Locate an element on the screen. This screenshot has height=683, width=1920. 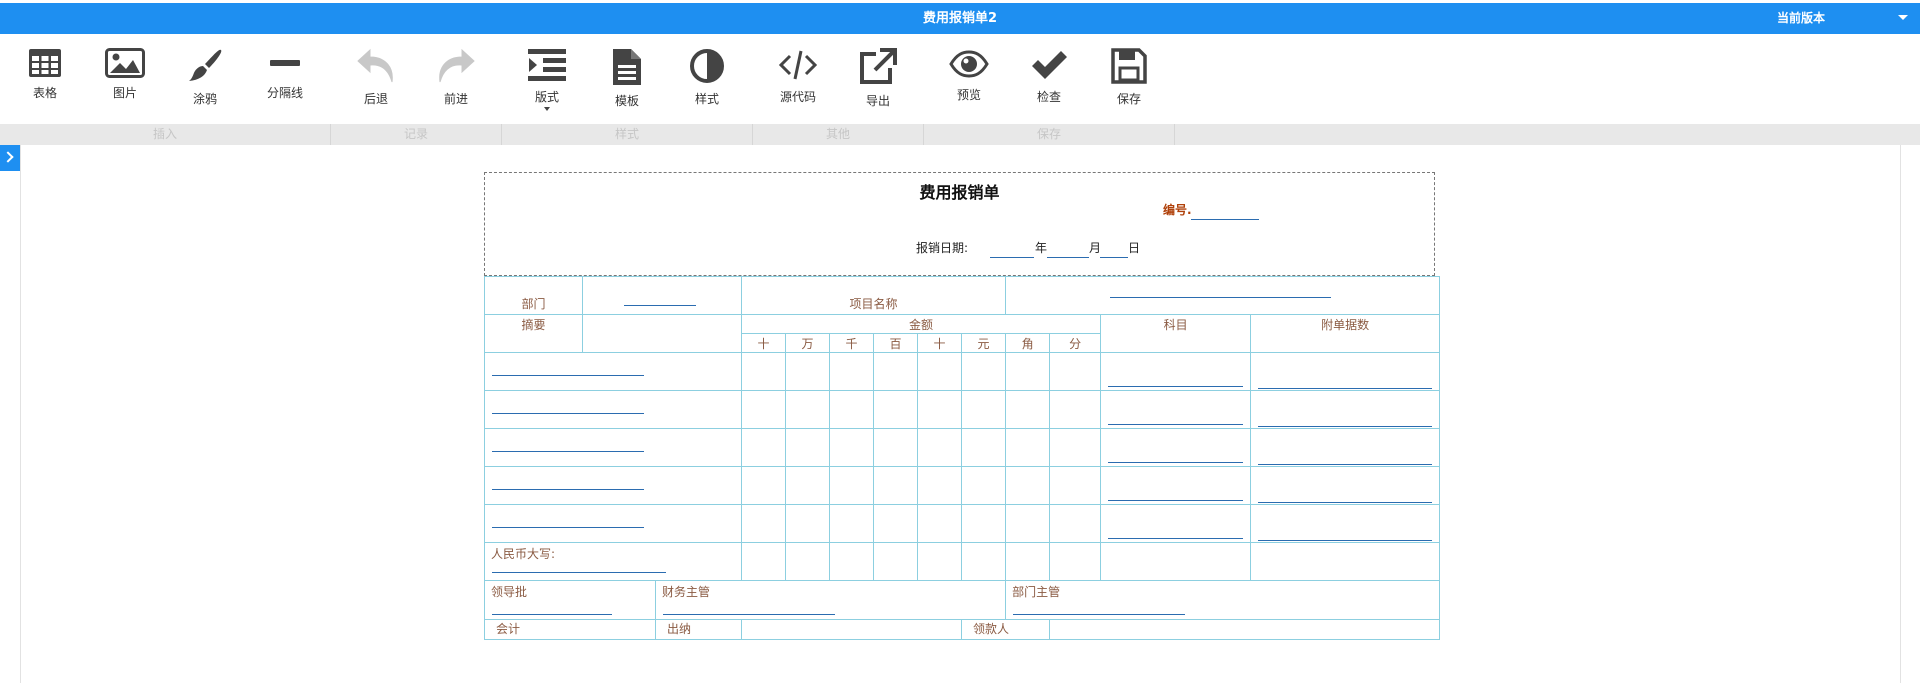
department-input is located at coordinates (660, 305).